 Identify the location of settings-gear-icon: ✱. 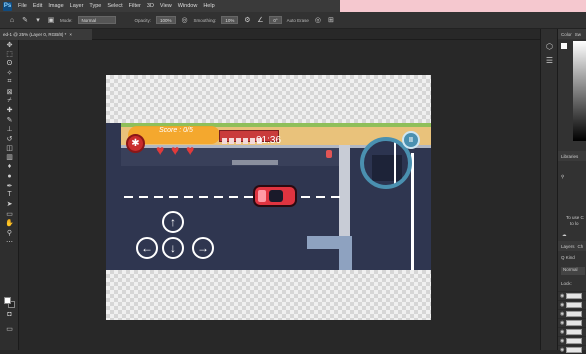
(135, 143).